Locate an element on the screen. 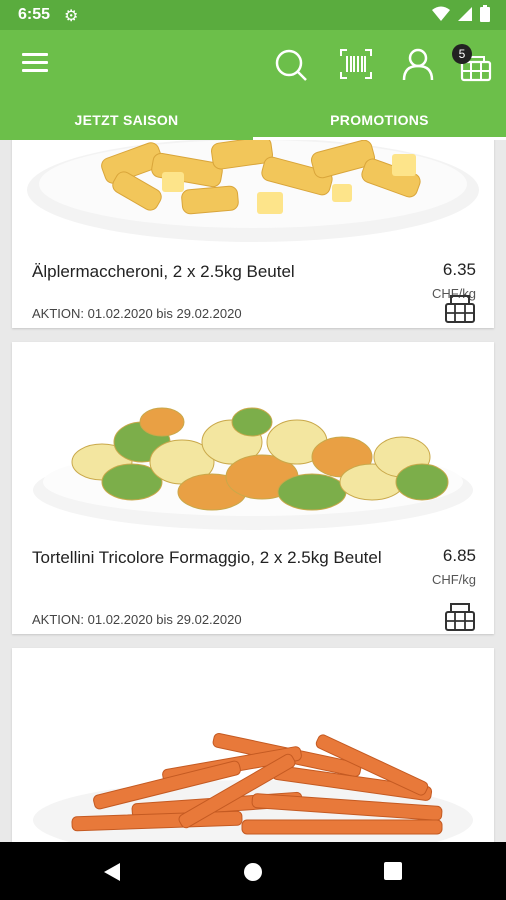 The image size is (506, 900). signal-icon is located at coordinates (465, 13).